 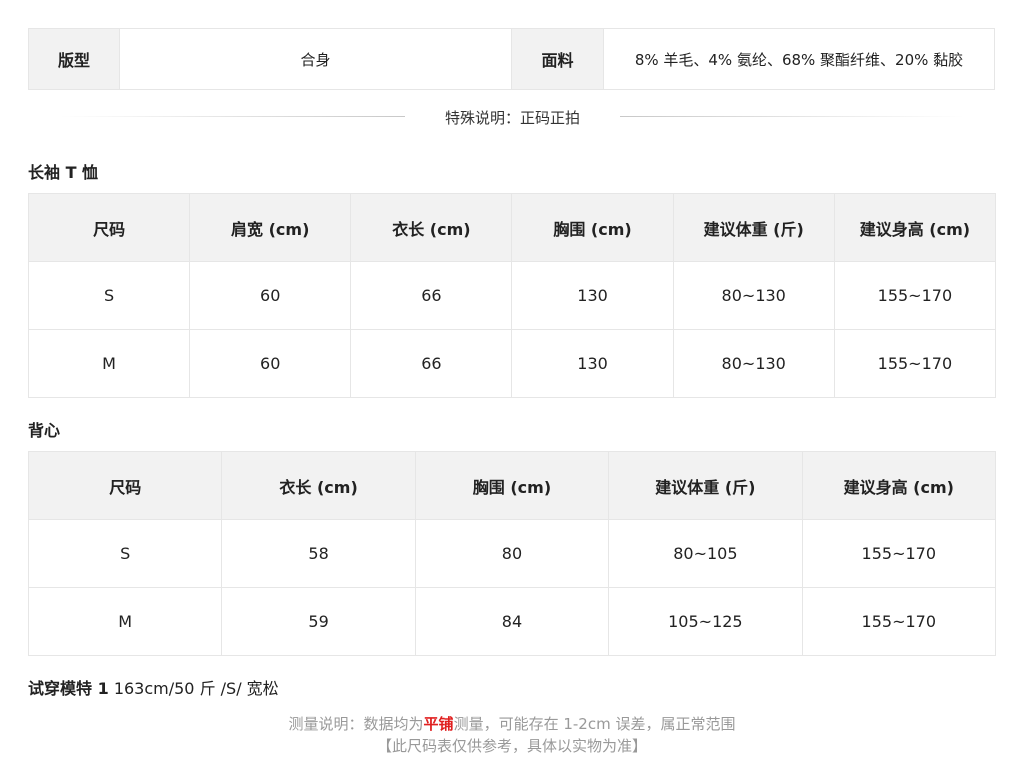 What do you see at coordinates (558, 59) in the screenshot?
I see `fabric-label: 面料` at bounding box center [558, 59].